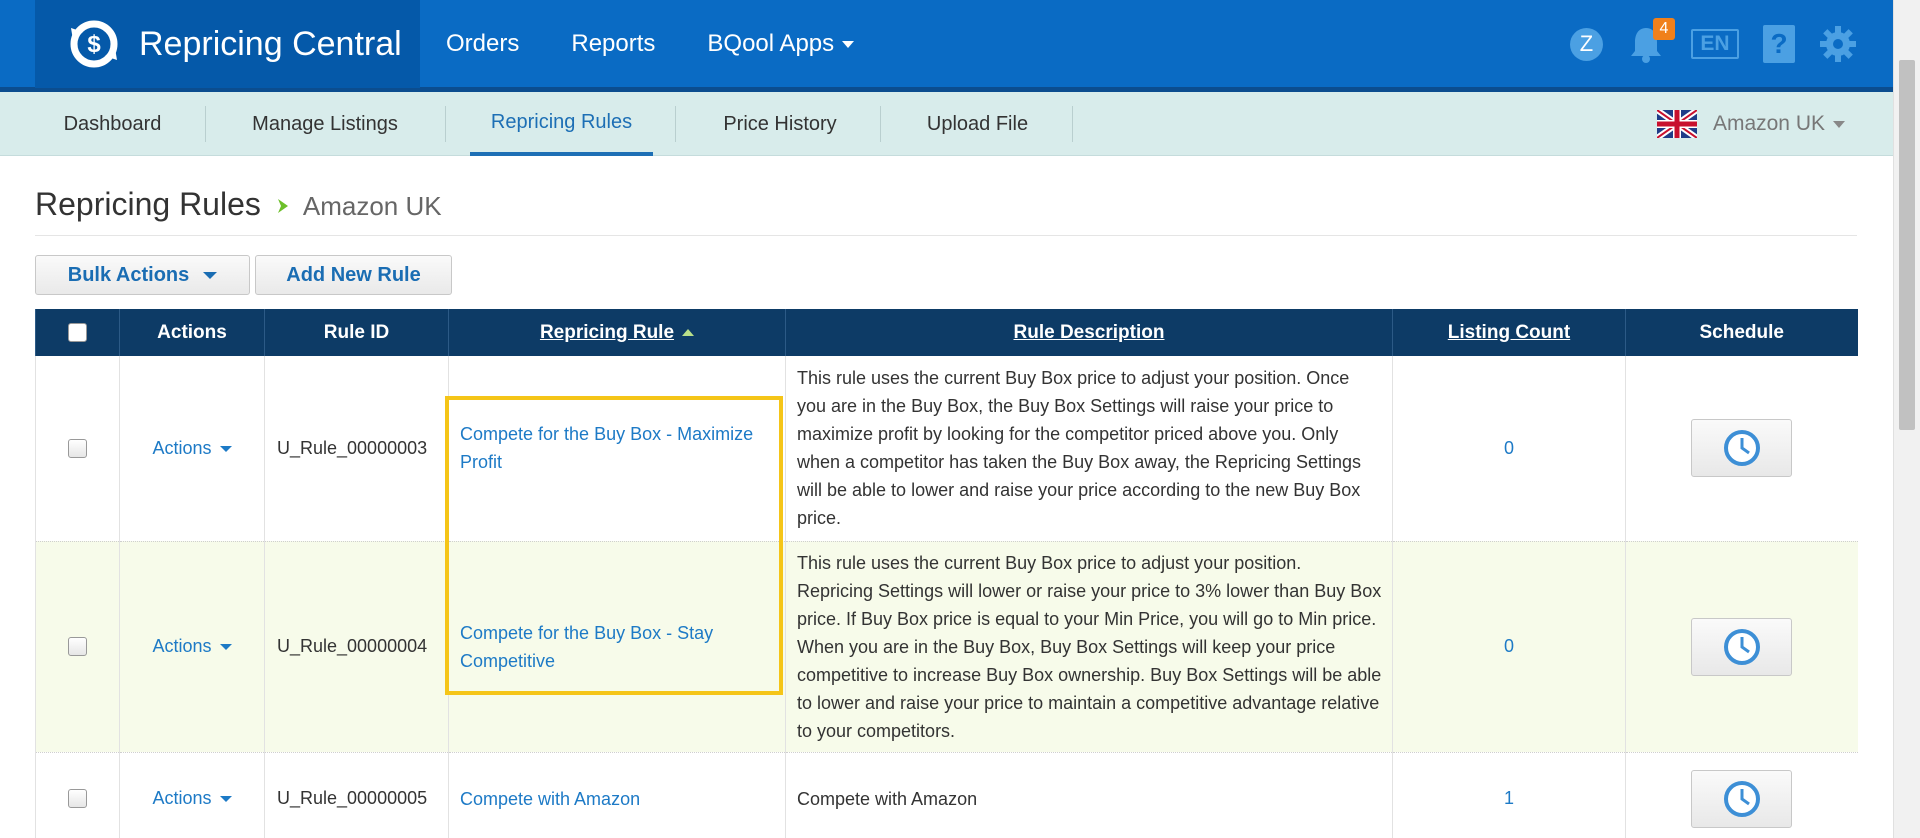 Image resolution: width=1920 pixels, height=838 pixels. Describe the element at coordinates (148, 204) in the screenshot. I see `page-title: Repricing Rules` at that location.